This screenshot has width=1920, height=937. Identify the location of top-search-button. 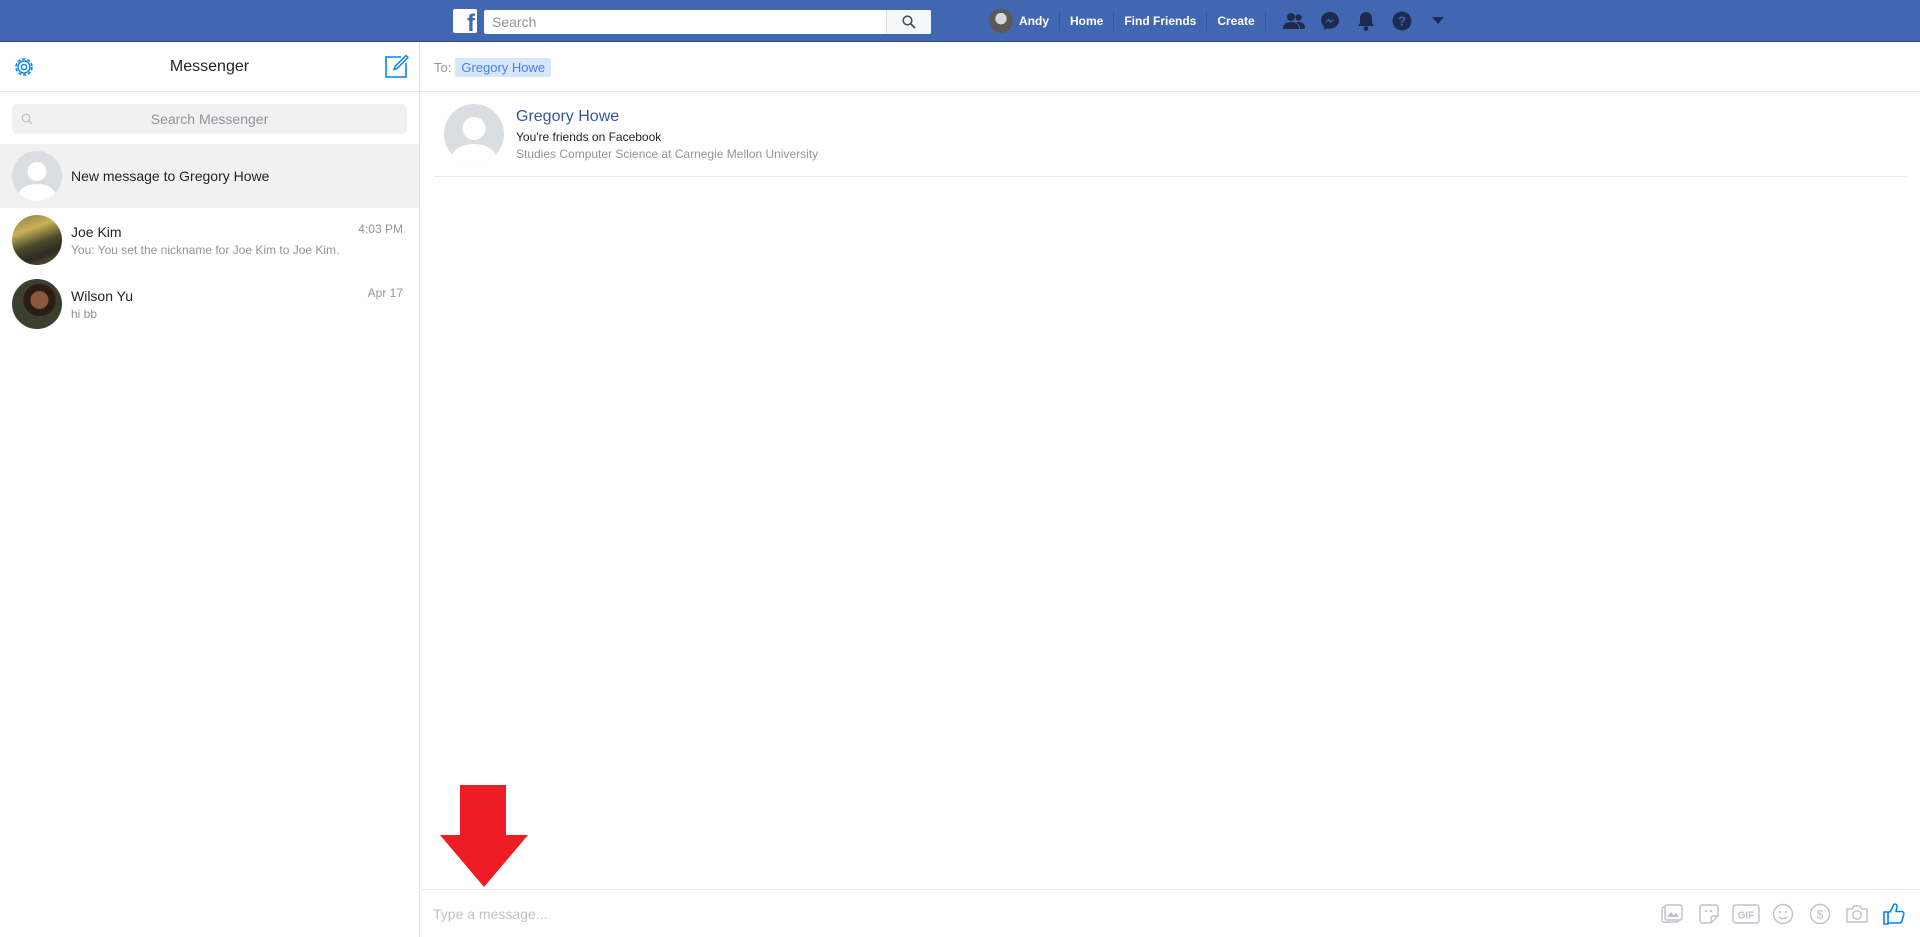
(908, 22).